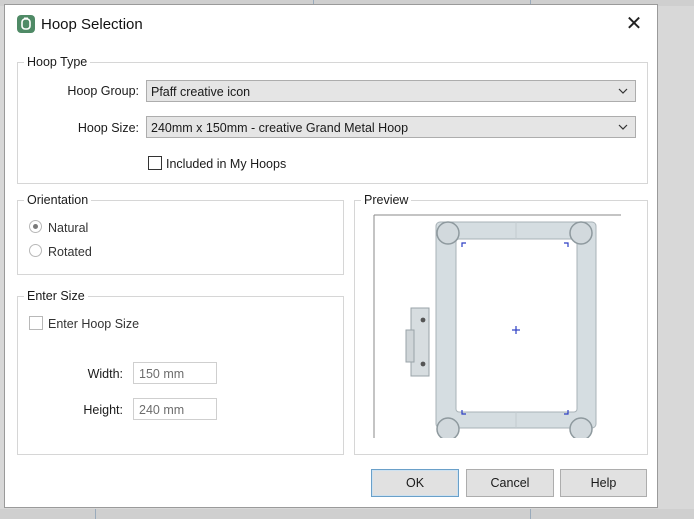  Describe the element at coordinates (58, 200) in the screenshot. I see `orientation-legend: Orientation` at that location.